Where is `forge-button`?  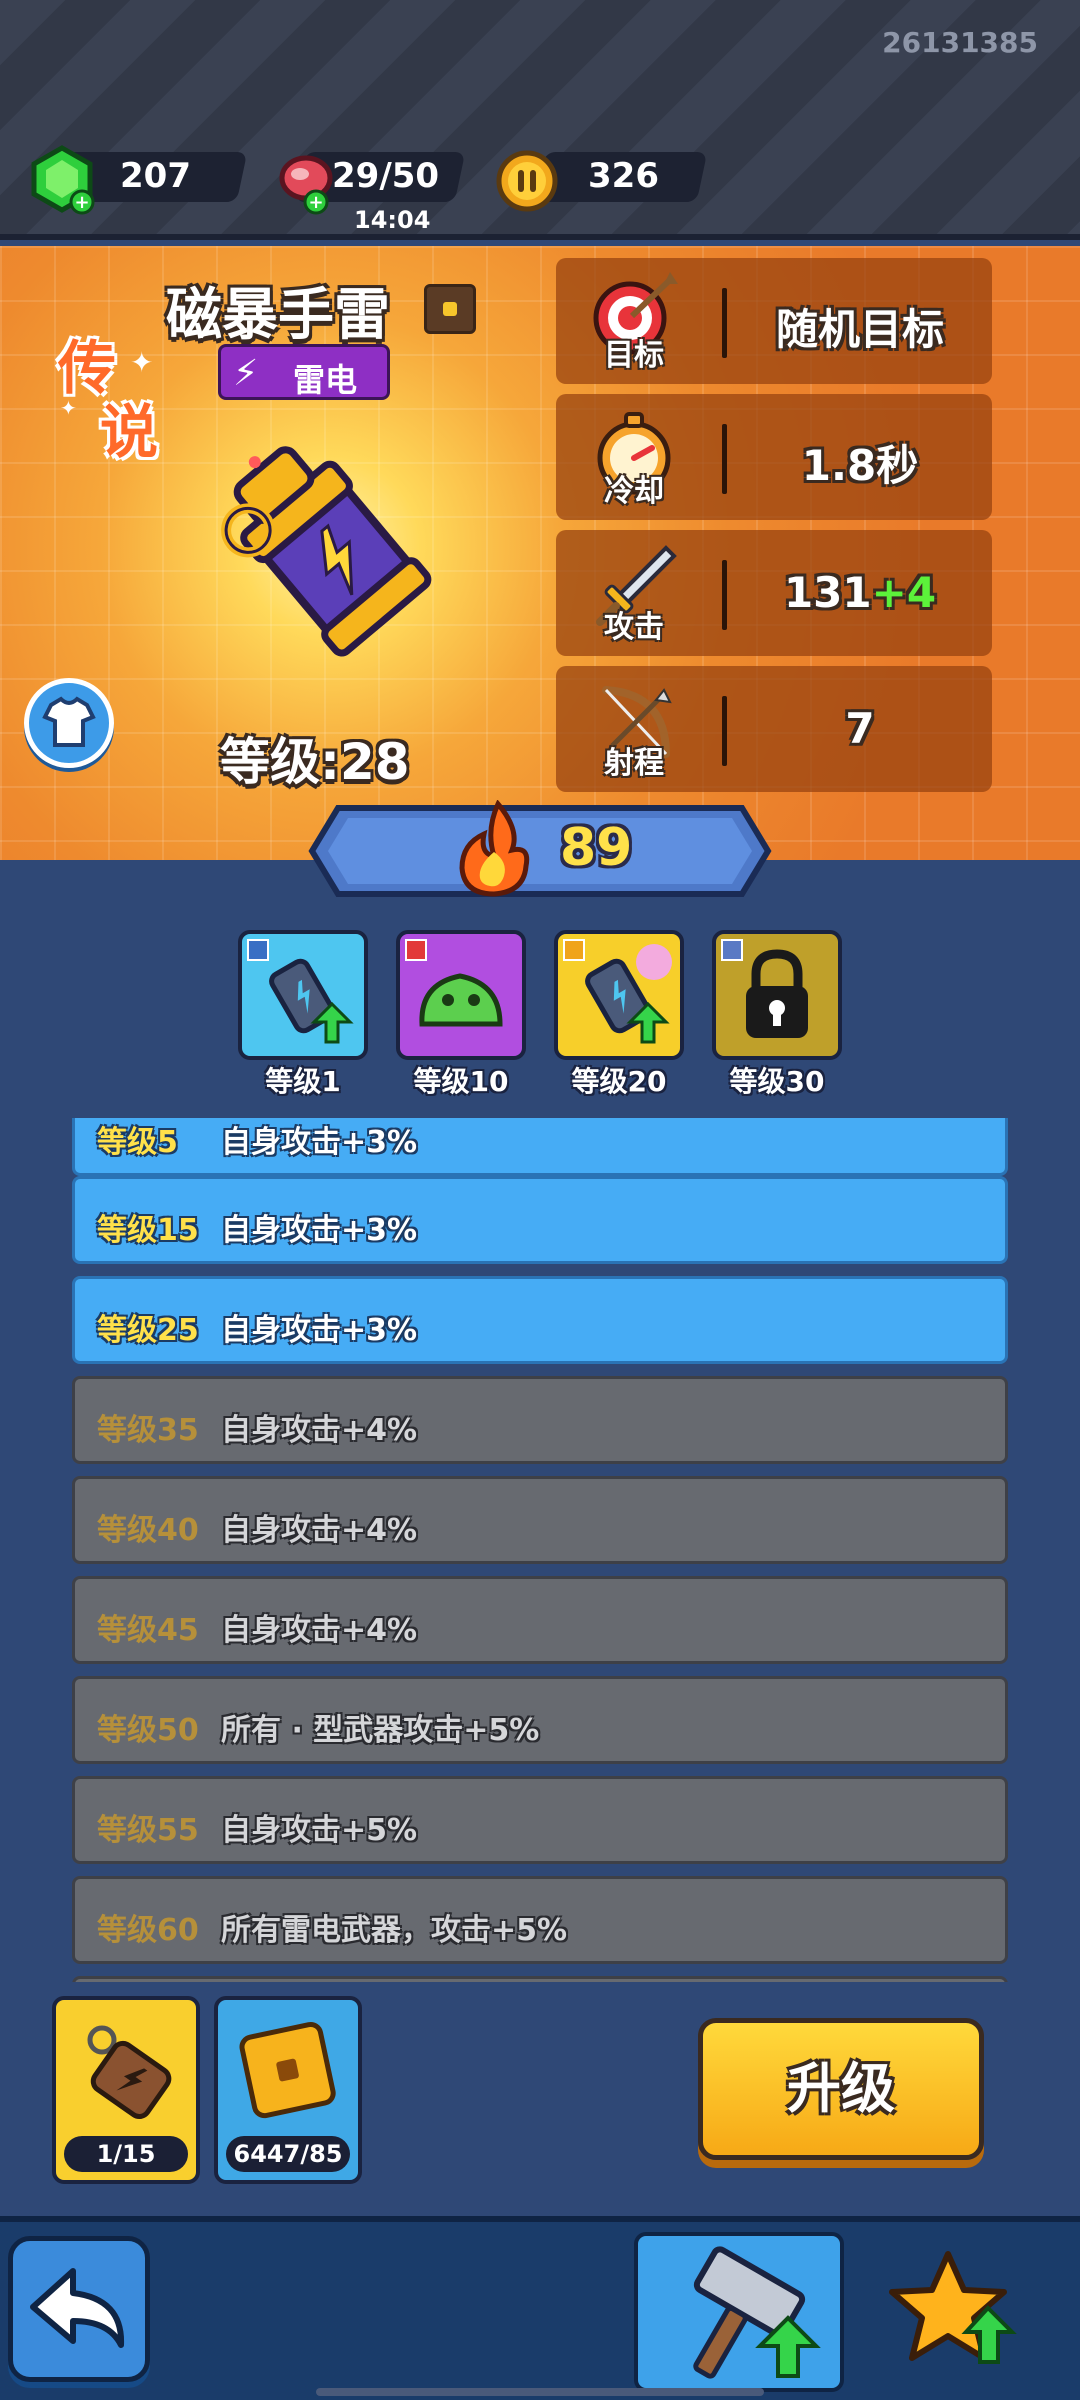 forge-button is located at coordinates (739, 2312).